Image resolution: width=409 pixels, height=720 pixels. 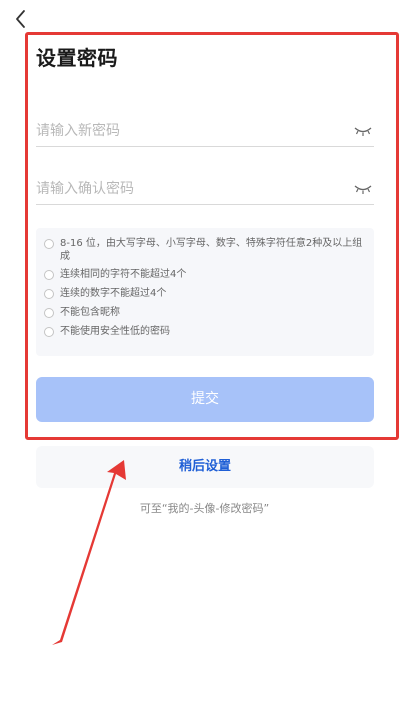 What do you see at coordinates (211, 250) in the screenshot?
I see `rule-text: 8-16 位，由大写字母、小写字母、数字、特殊字符任意2种及以上组成` at bounding box center [211, 250].